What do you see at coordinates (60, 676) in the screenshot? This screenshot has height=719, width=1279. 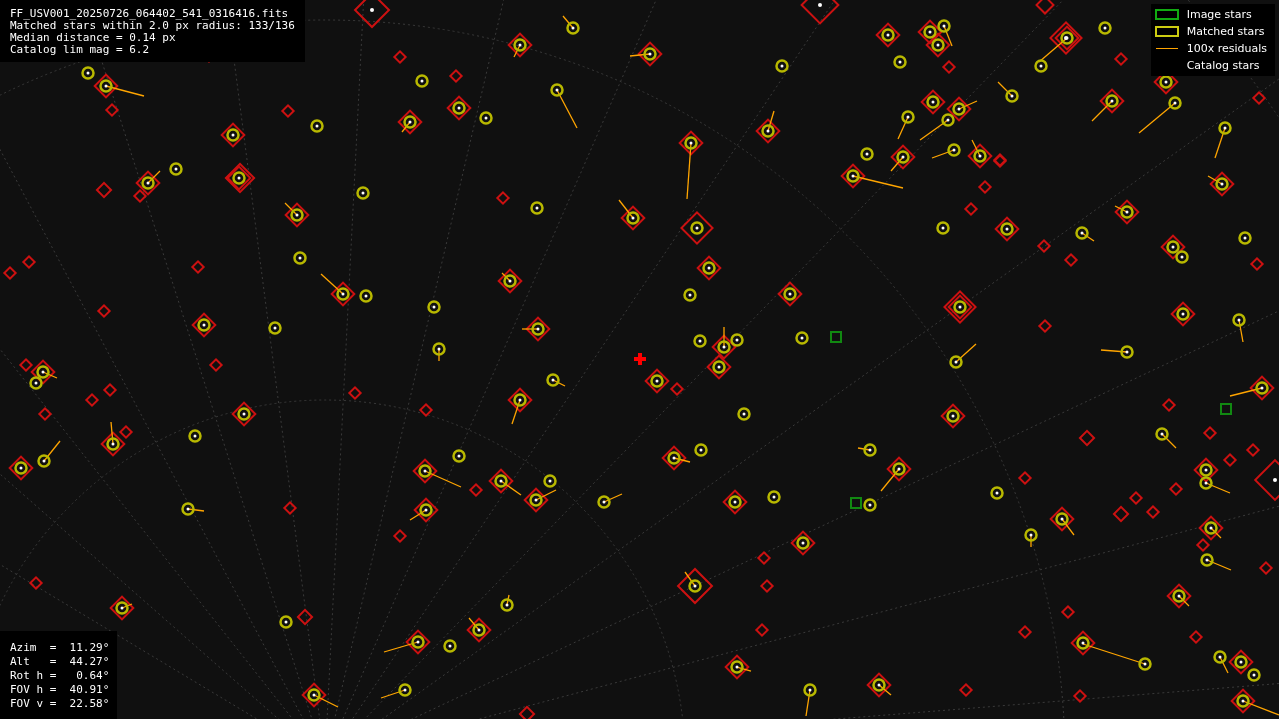 I see `pointing-text: Rot h = 0.64°` at bounding box center [60, 676].